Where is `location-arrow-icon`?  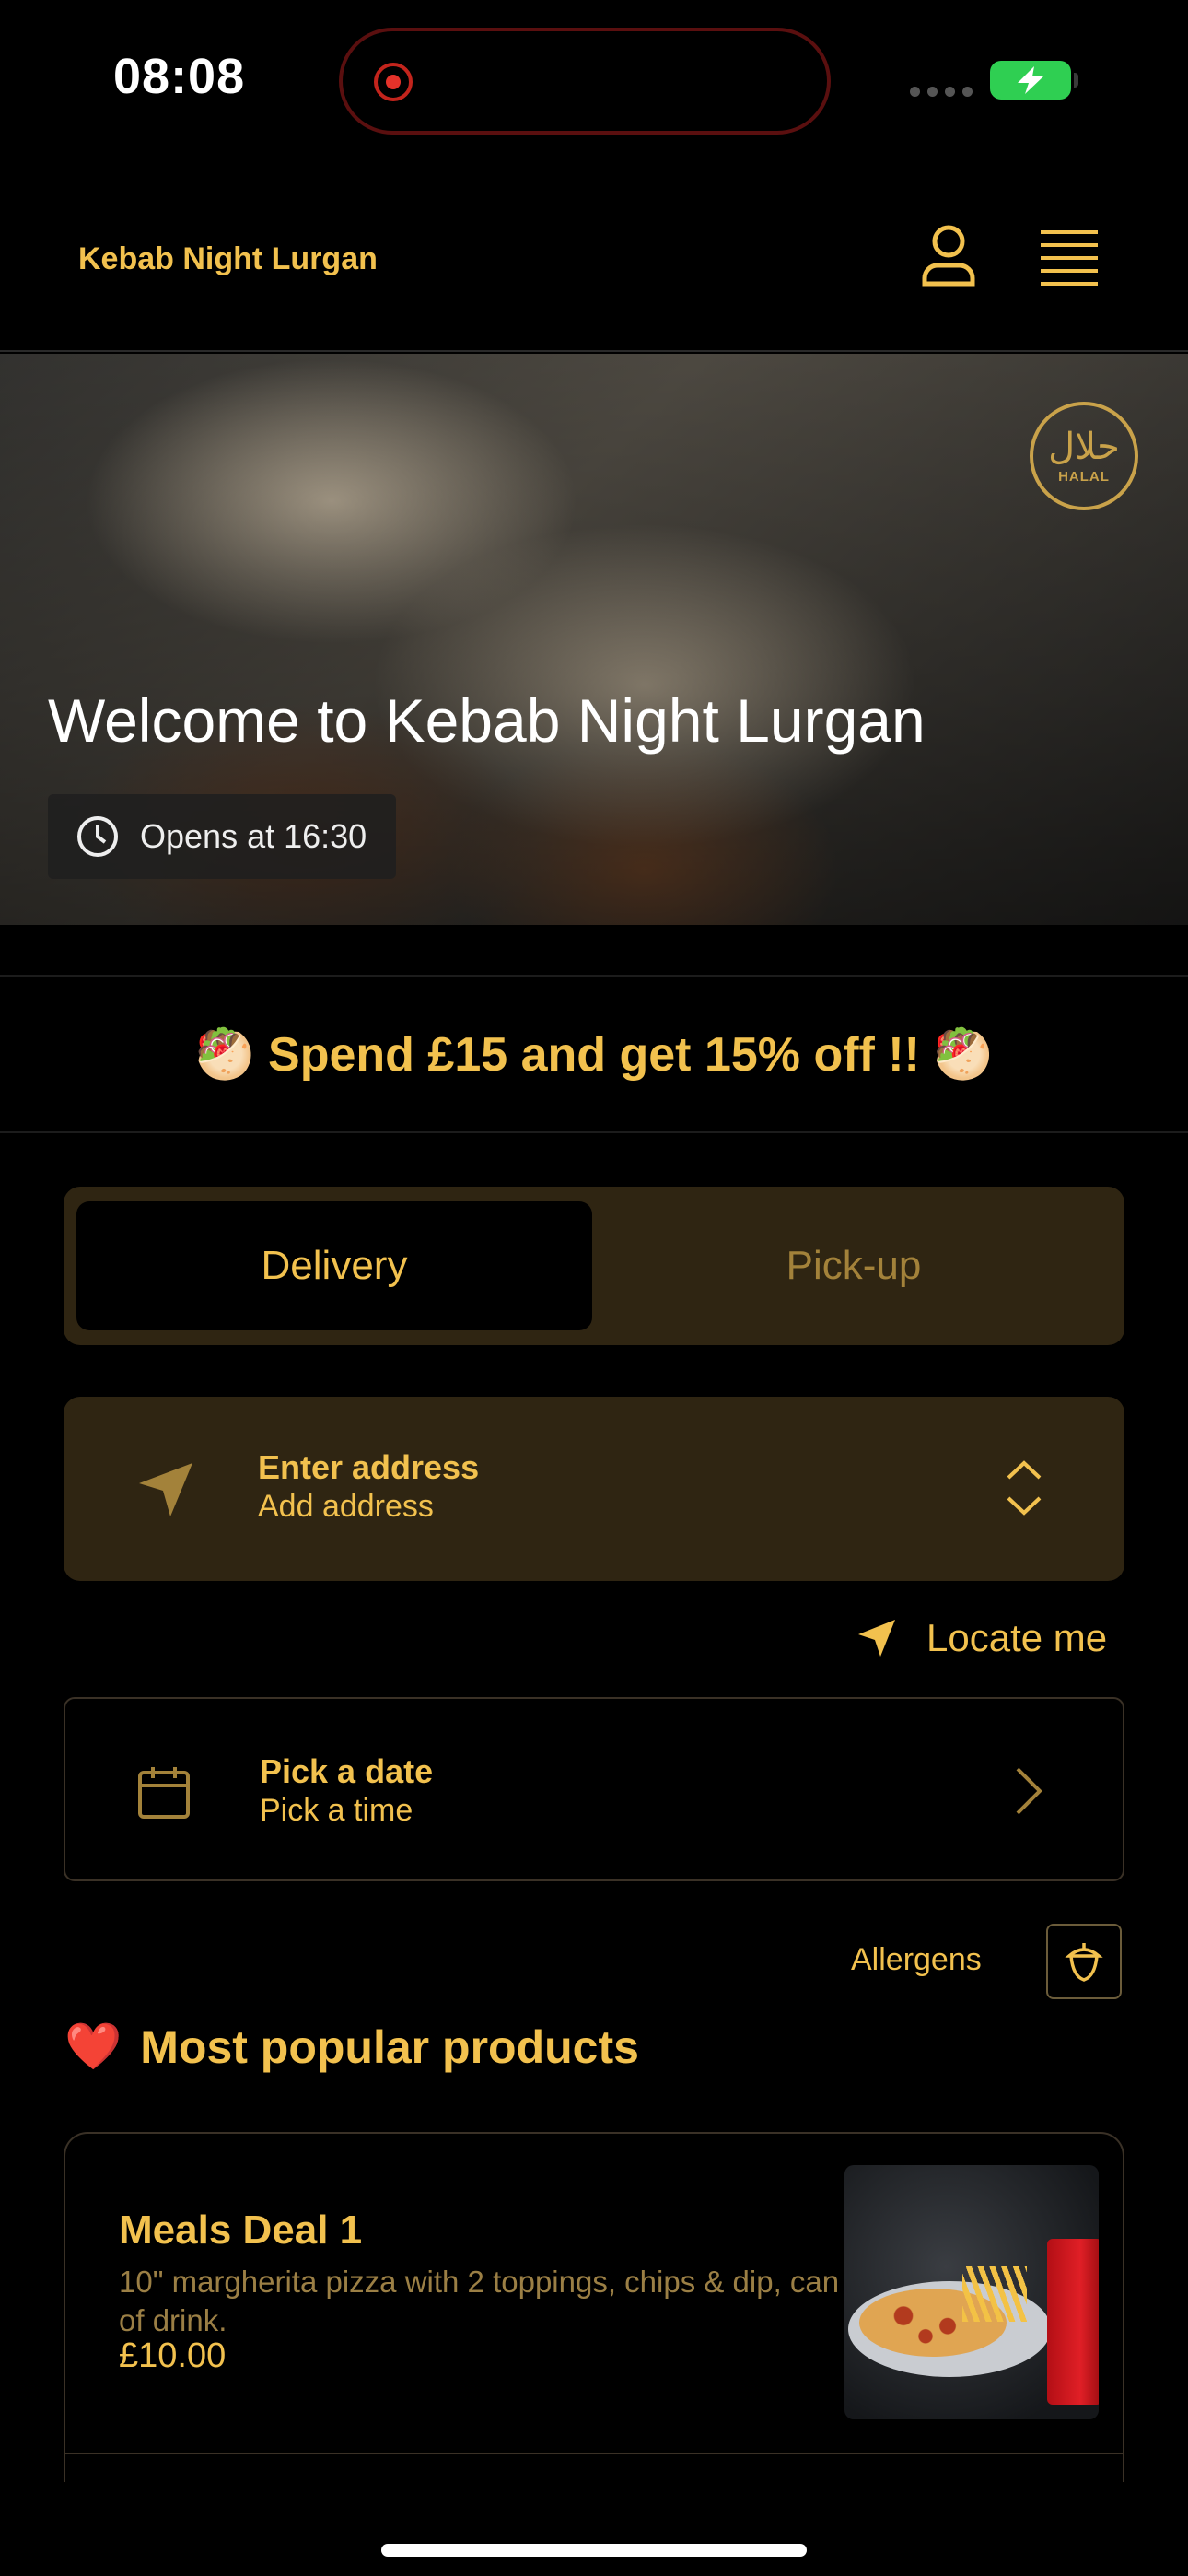
location-arrow-icon is located at coordinates (876, 1638).